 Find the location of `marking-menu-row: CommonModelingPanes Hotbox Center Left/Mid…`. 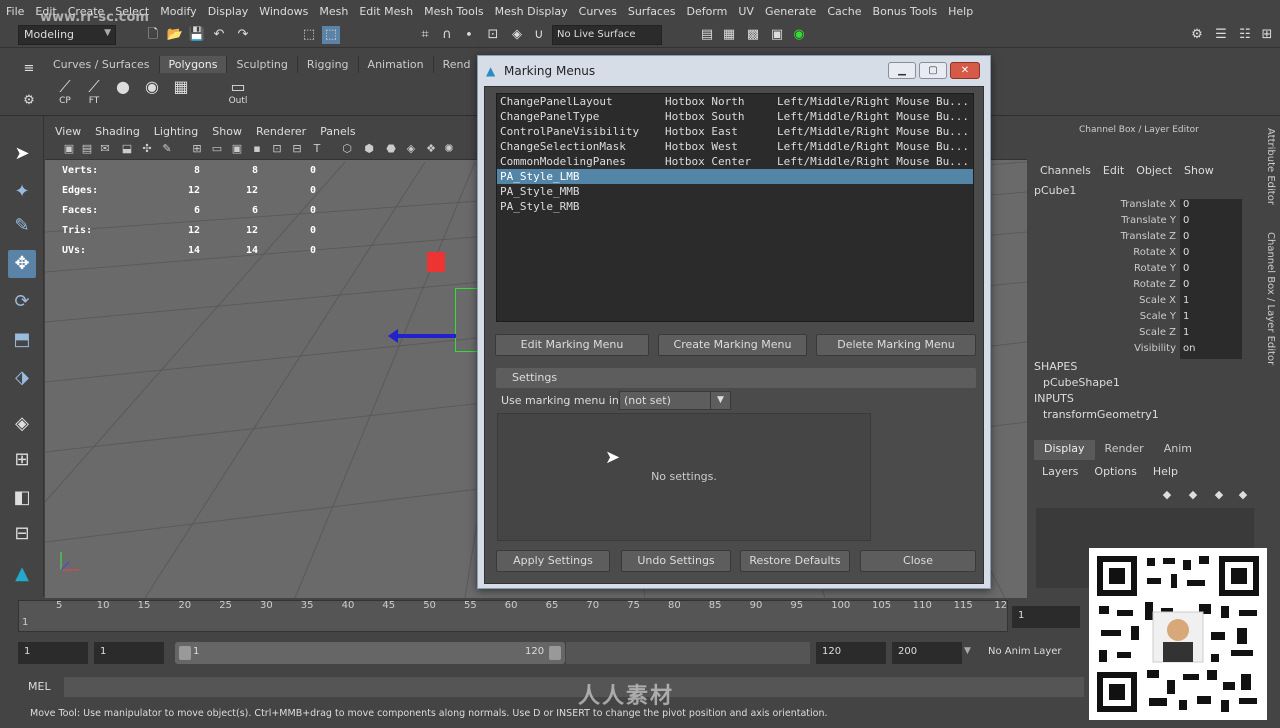

marking-menu-row: CommonModelingPanes Hotbox Center Left/Mid… is located at coordinates (735, 161).